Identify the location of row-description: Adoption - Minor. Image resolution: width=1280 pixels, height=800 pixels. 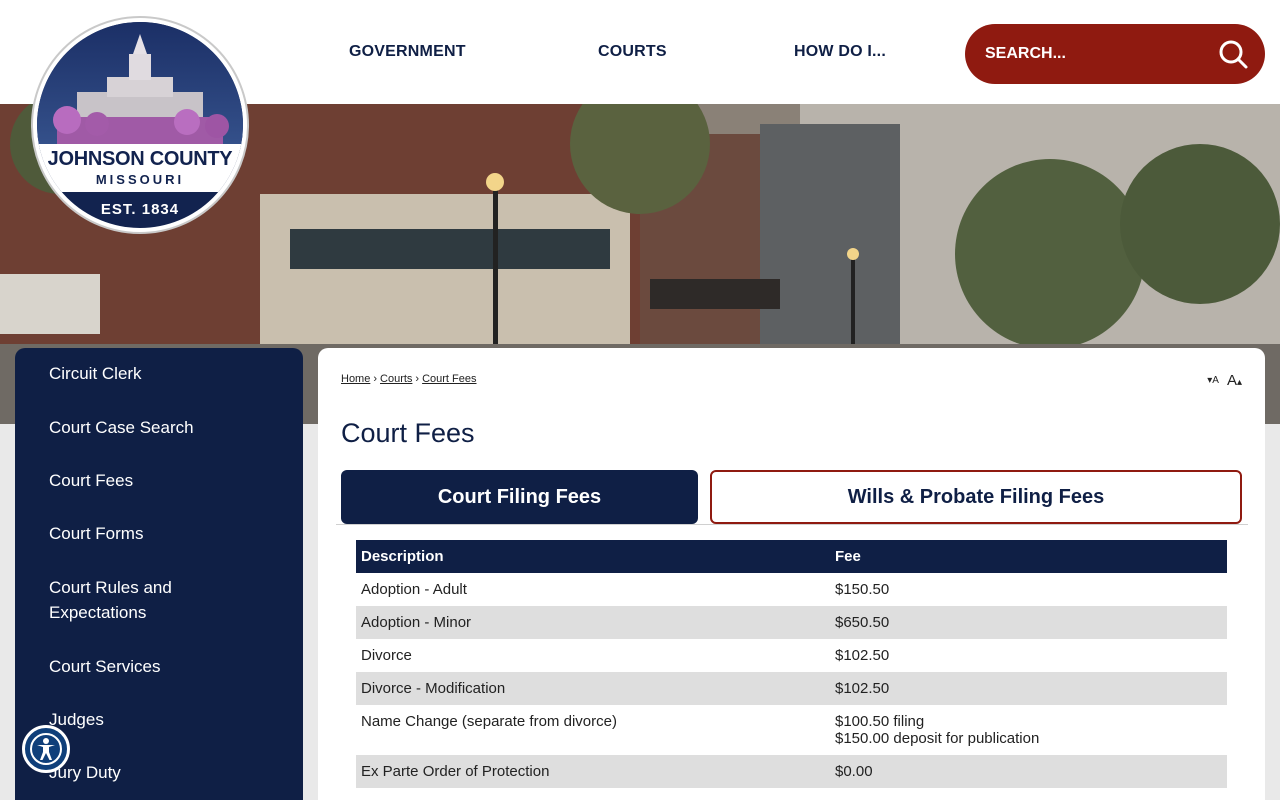
(593, 622).